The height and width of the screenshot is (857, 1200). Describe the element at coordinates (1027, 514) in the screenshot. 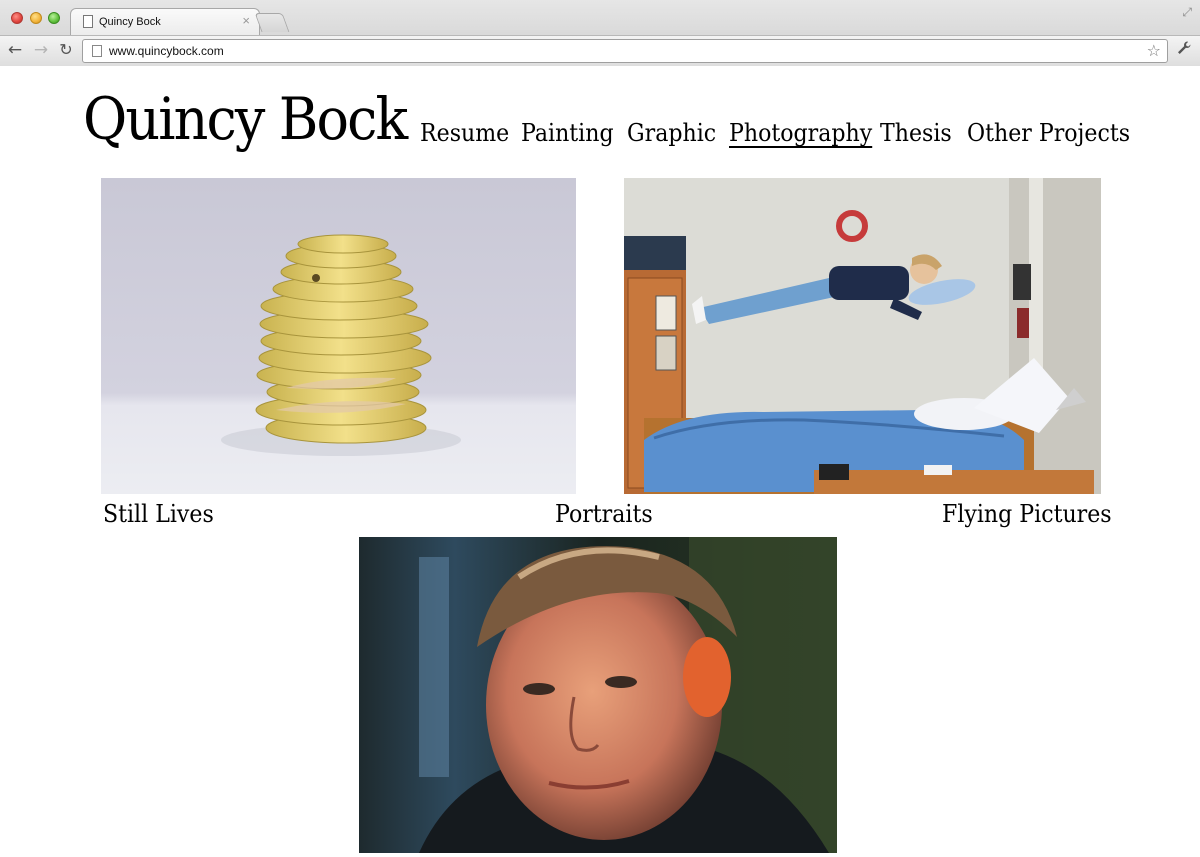

I see `caption-flying-pictures: Flying Pictures` at that location.